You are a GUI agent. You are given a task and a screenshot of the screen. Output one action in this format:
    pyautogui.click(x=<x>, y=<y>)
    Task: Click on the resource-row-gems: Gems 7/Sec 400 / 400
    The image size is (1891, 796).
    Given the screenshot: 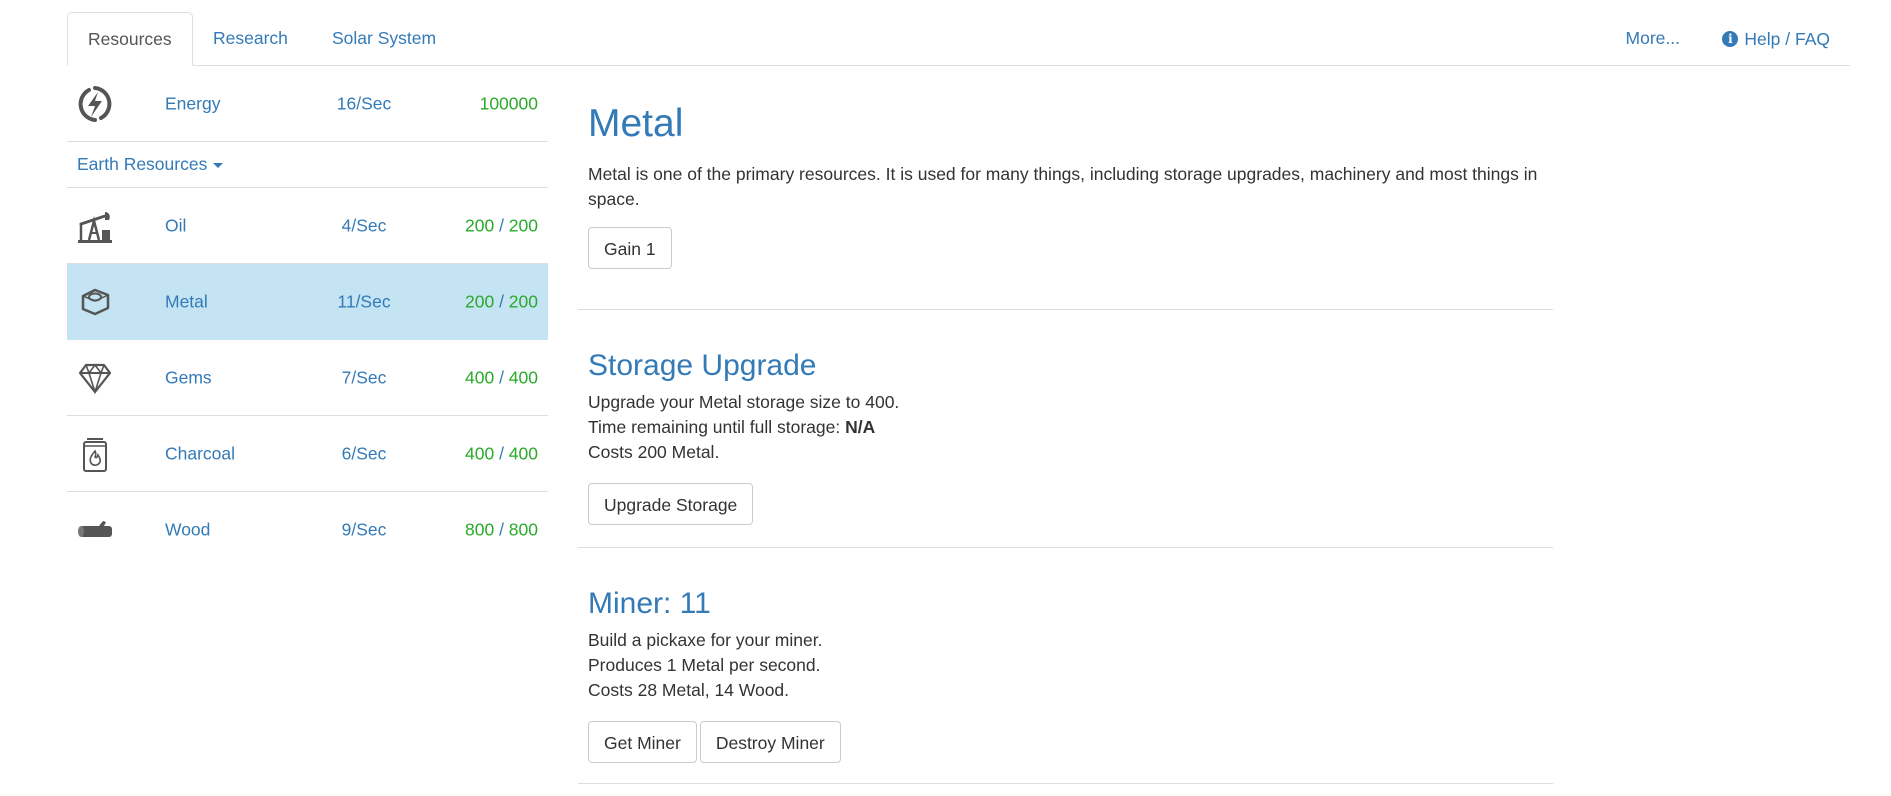 What is the action you would take?
    pyautogui.click(x=307, y=378)
    